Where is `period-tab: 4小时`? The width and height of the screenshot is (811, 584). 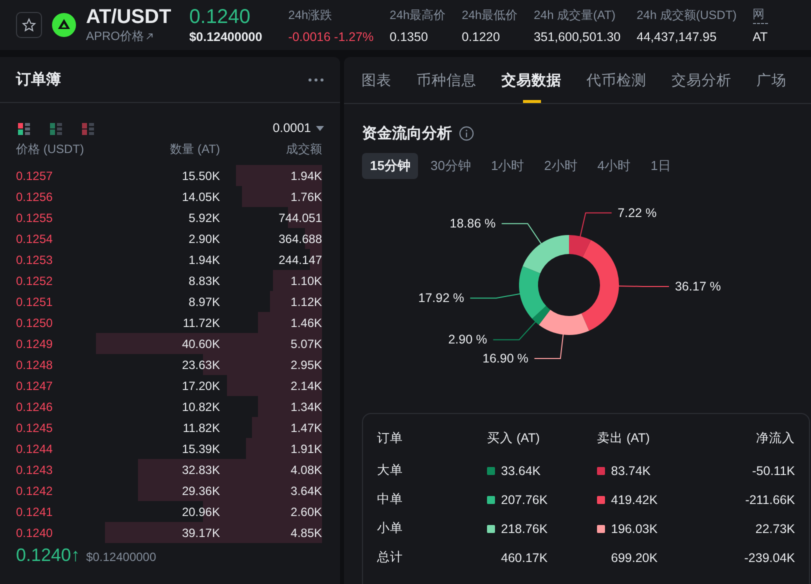
period-tab: 4小时 is located at coordinates (614, 166).